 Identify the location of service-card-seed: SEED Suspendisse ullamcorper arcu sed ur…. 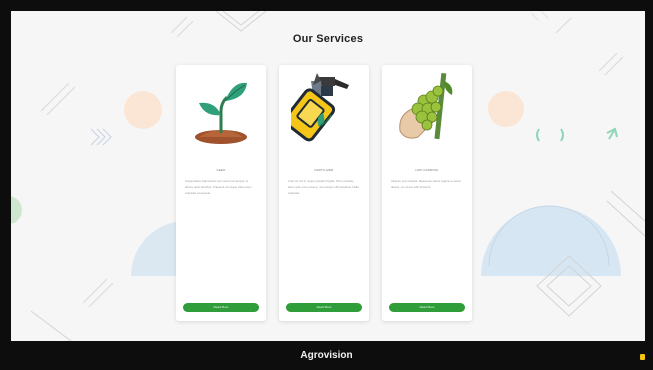
(221, 193).